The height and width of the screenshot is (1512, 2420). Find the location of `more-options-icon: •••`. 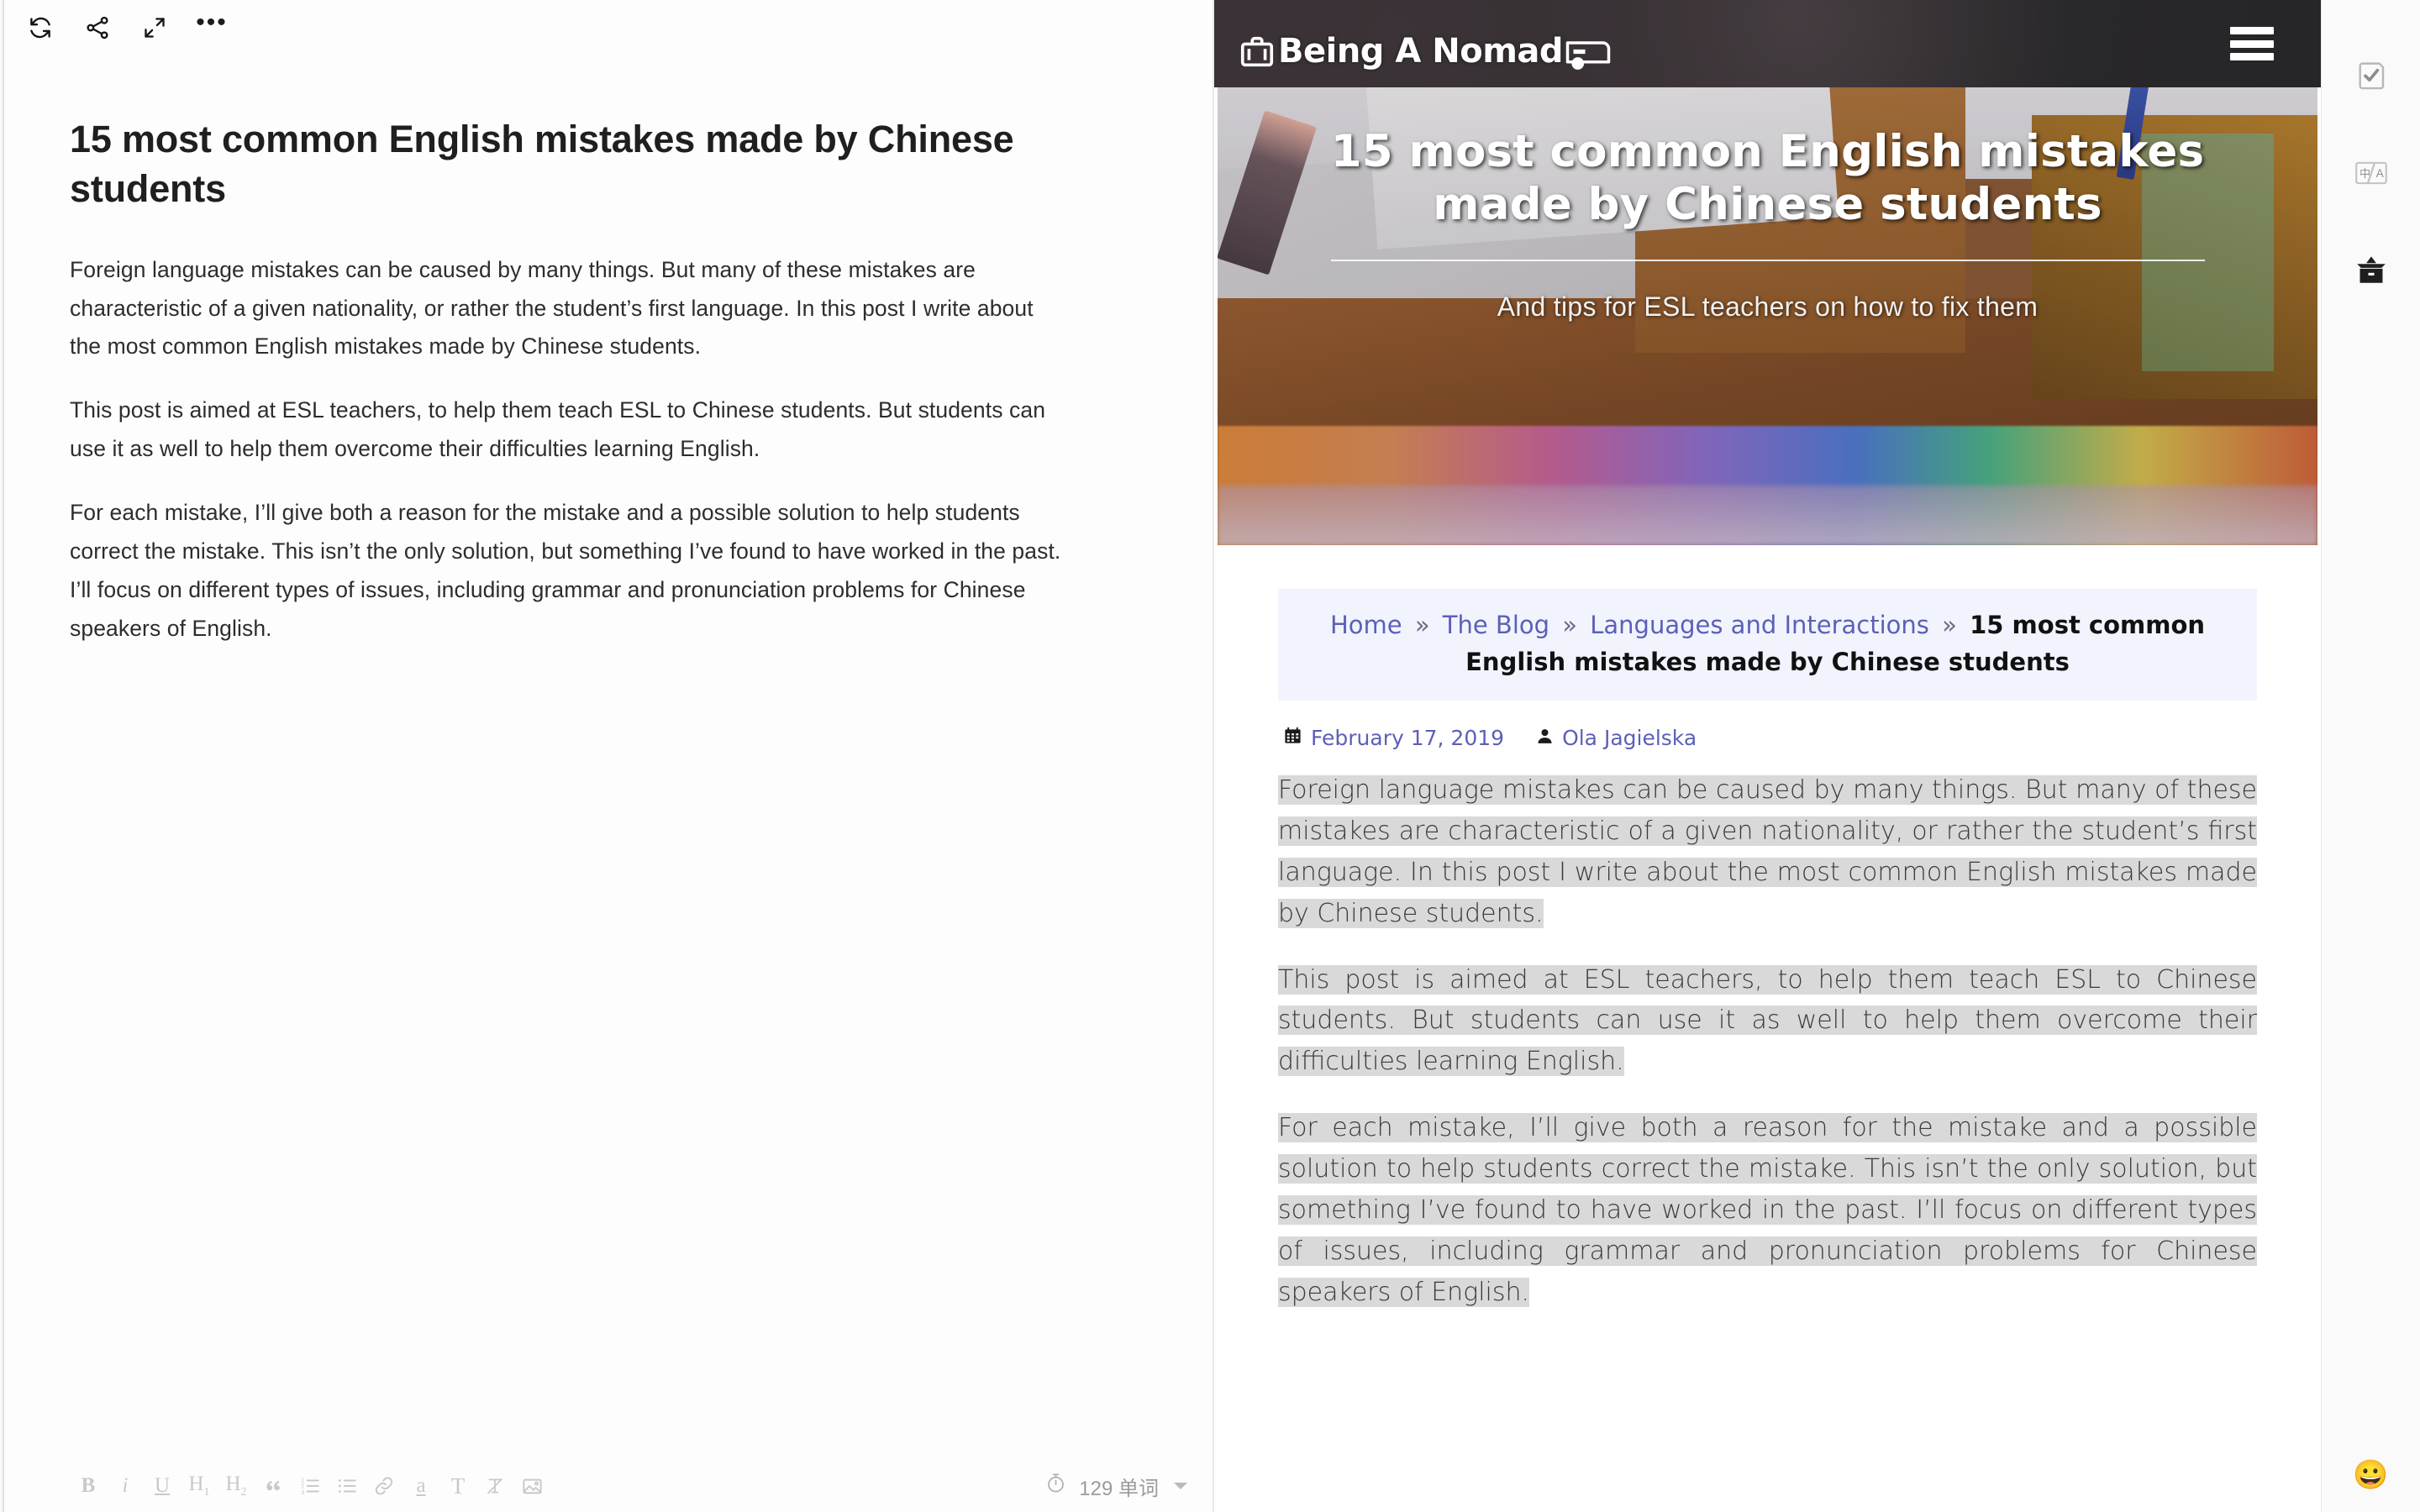

more-options-icon: ••• is located at coordinates (211, 27).